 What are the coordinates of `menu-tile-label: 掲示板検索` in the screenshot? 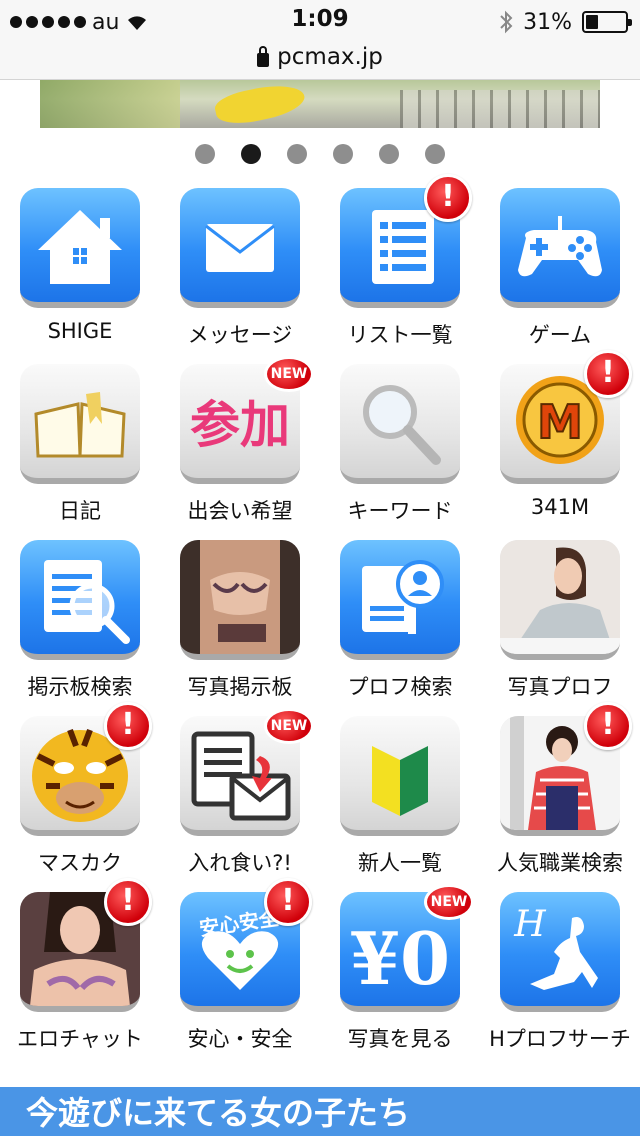 It's located at (80, 687).